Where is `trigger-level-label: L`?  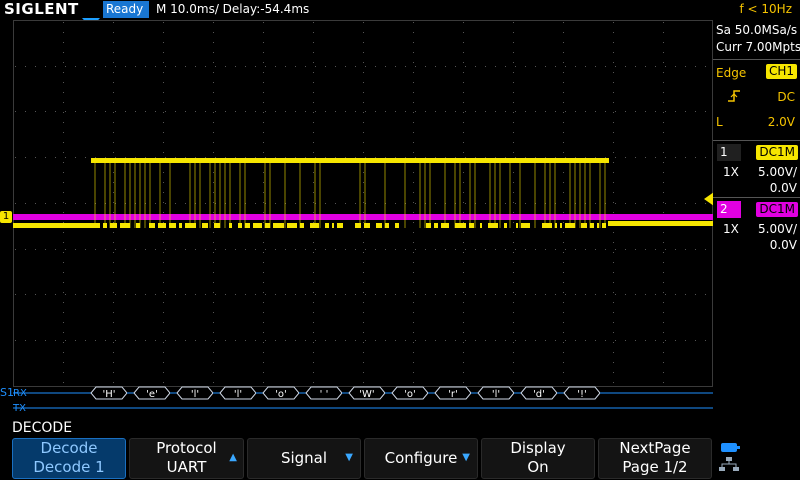 trigger-level-label: L is located at coordinates (719, 122).